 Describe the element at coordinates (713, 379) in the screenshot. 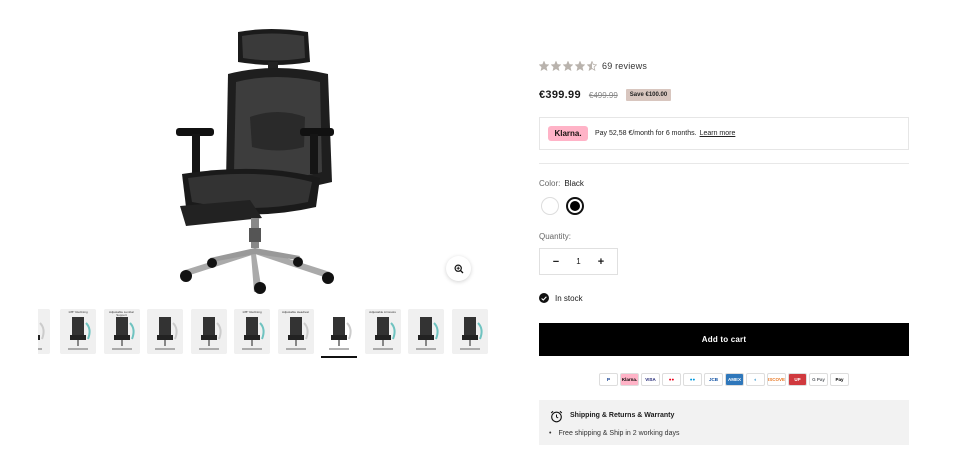

I see `payment-icon-jcb: JCB` at that location.